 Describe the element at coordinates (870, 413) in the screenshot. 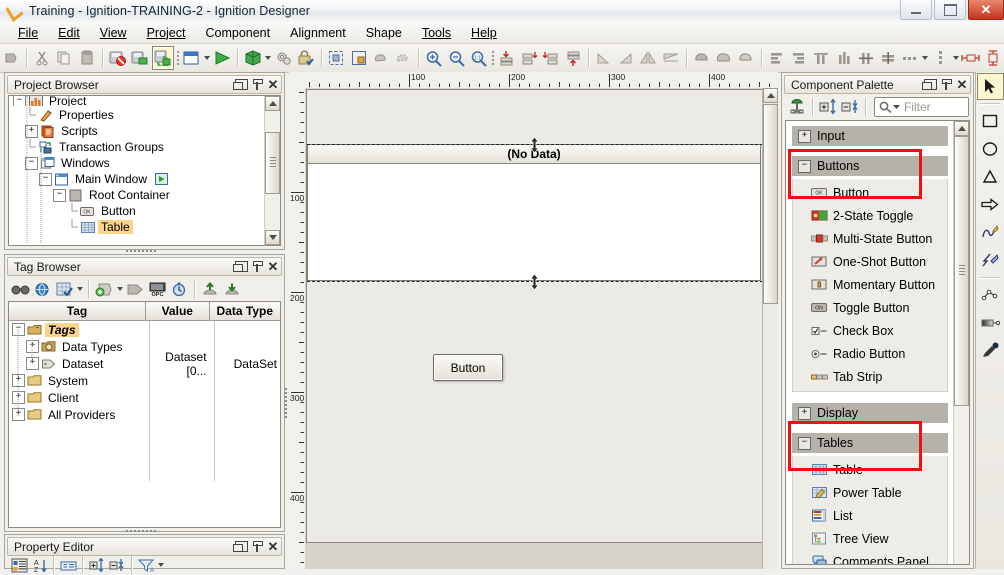

I see `palette-group-display: + Display` at that location.